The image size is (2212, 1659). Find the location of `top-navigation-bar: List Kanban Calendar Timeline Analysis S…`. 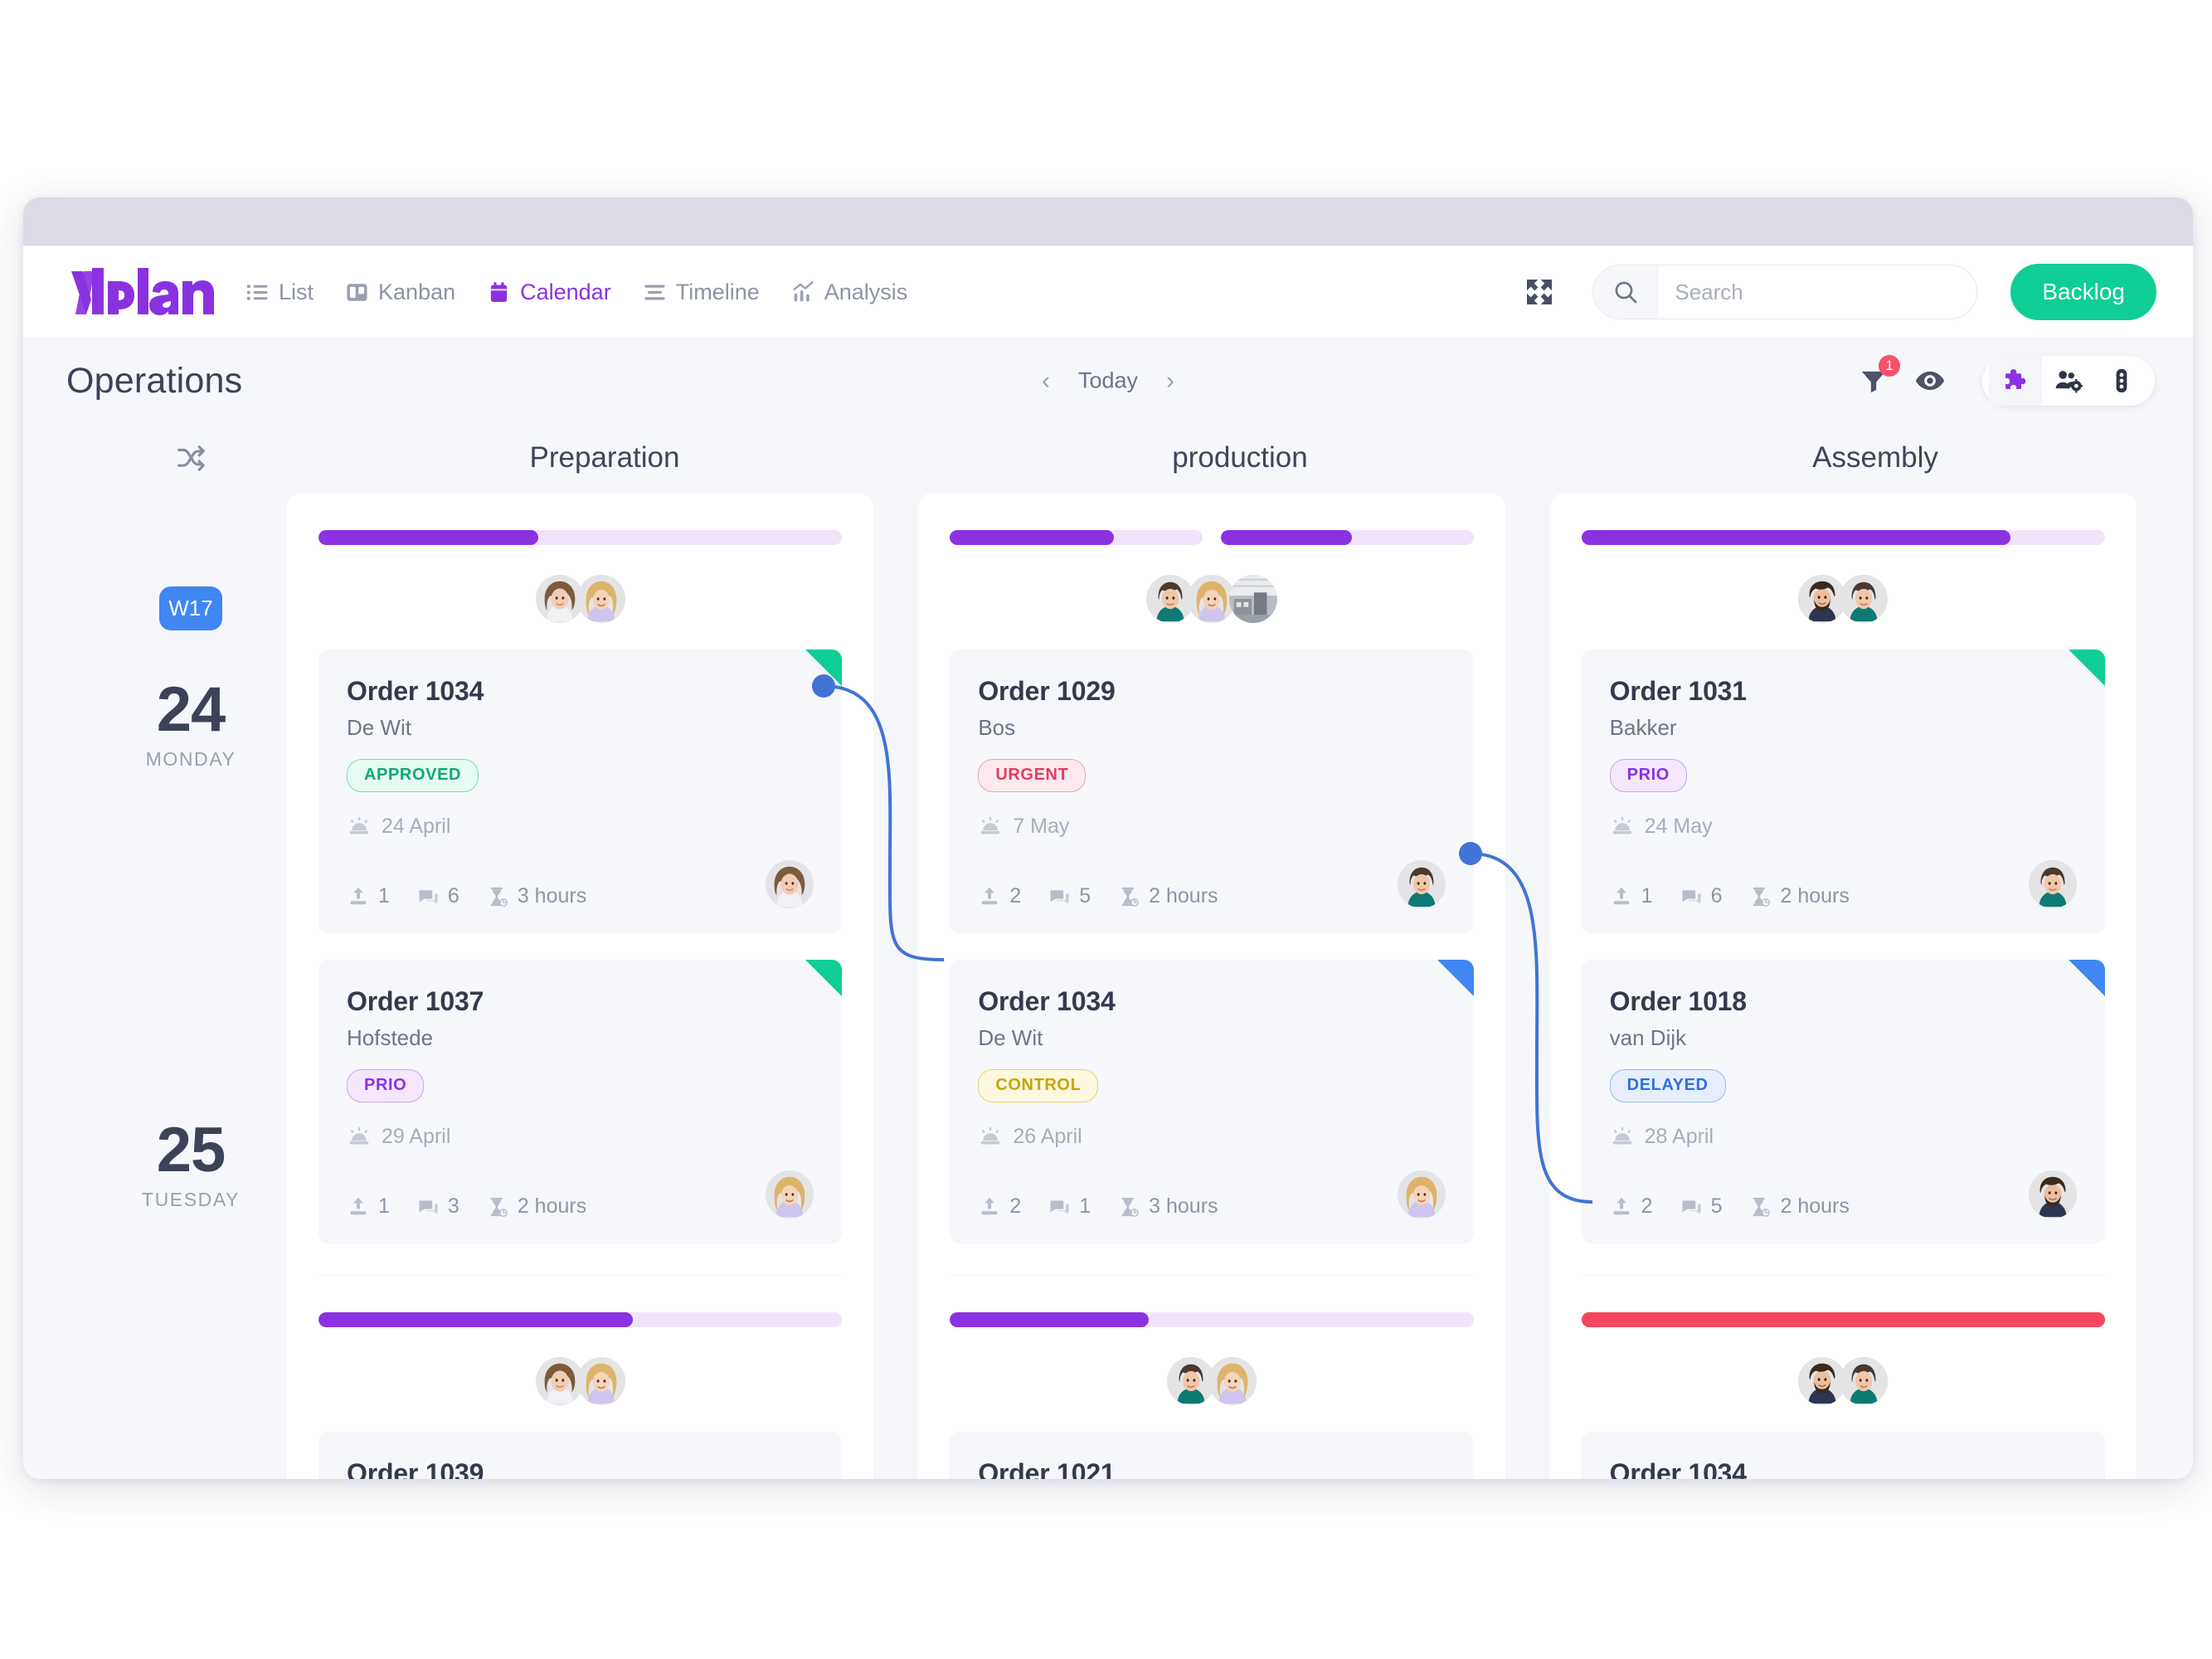

top-navigation-bar: List Kanban Calendar Timeline Analysis S… is located at coordinates (1108, 292).